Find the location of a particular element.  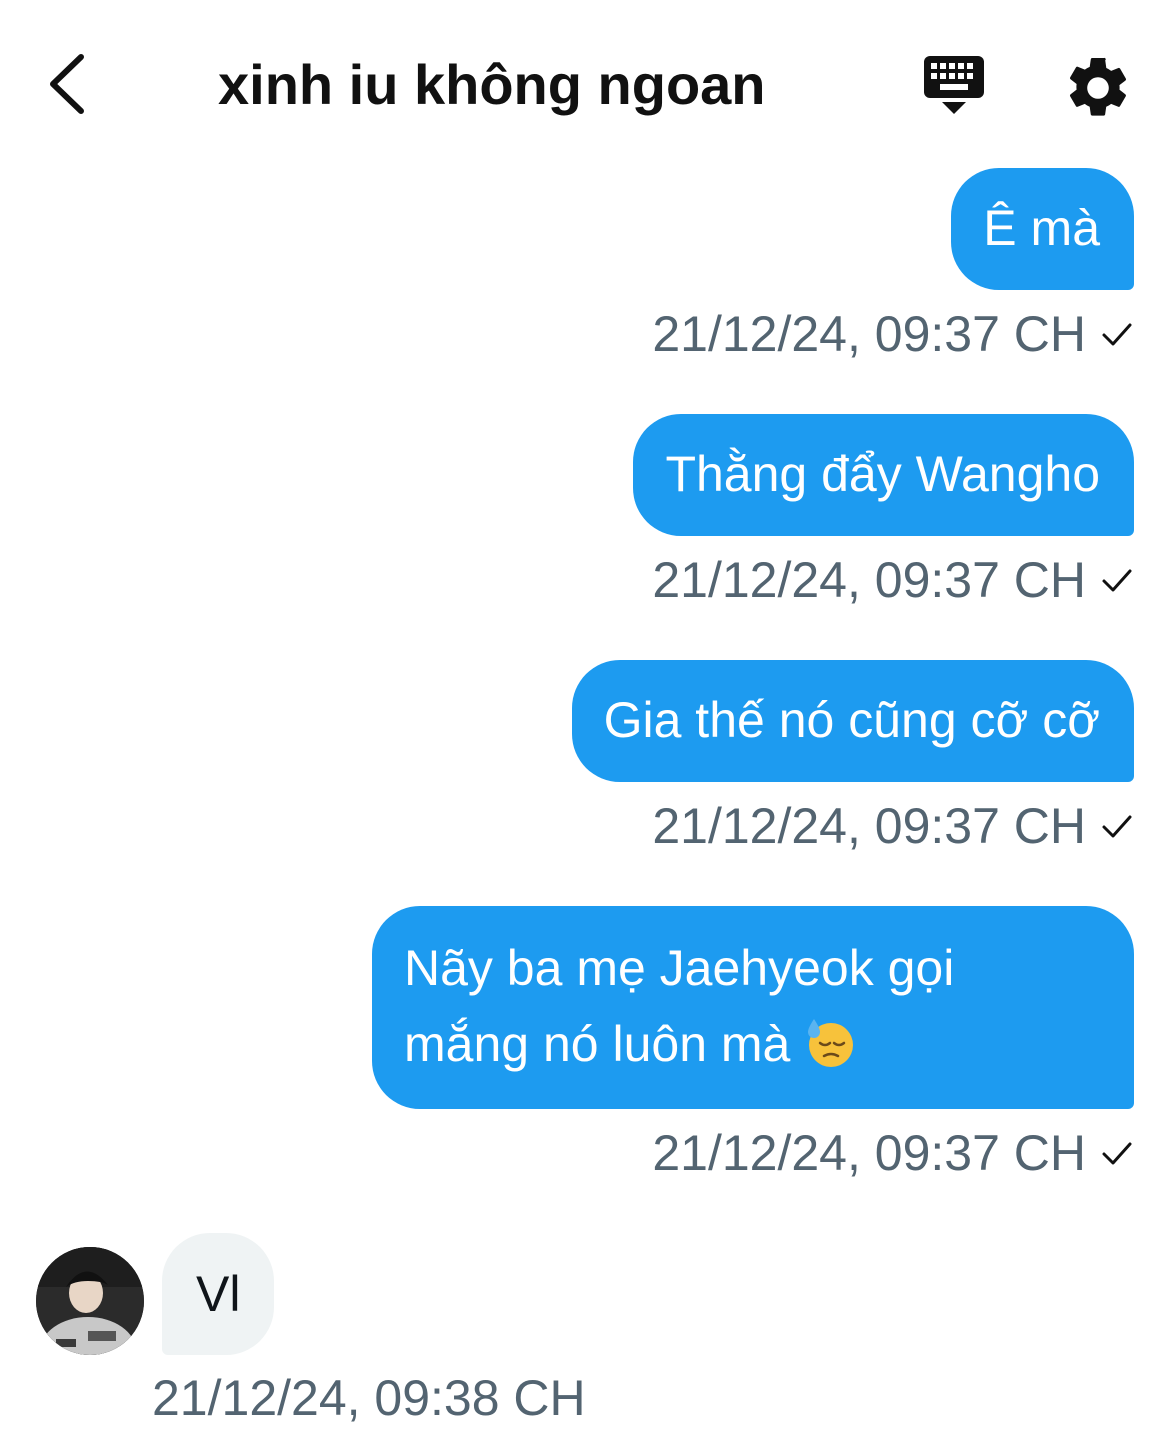

message-timestamp-incoming: 21/12/24, 09:38 CH is located at coordinates (369, 1398).